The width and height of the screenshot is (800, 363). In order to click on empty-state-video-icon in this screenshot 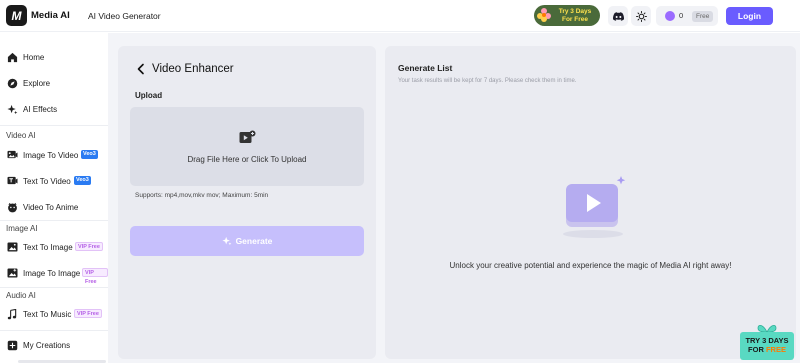, I will do `click(594, 207)`.